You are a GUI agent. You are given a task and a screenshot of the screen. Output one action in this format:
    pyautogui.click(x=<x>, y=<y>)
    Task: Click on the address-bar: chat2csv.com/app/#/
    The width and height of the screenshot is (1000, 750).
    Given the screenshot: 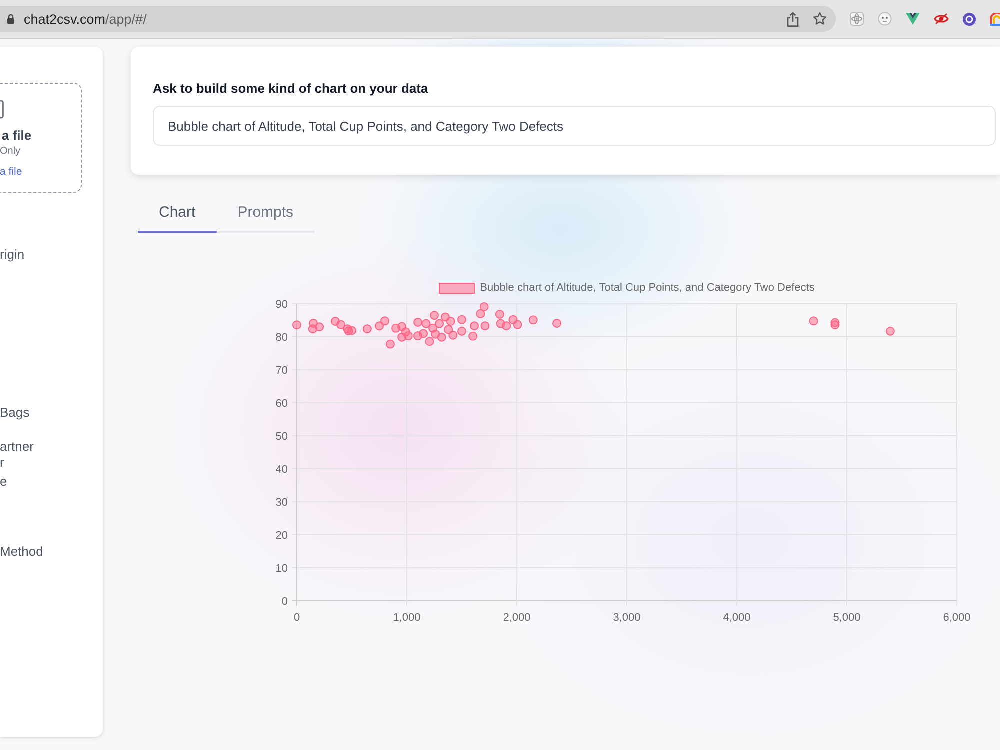 What is the action you would take?
    pyautogui.click(x=418, y=19)
    